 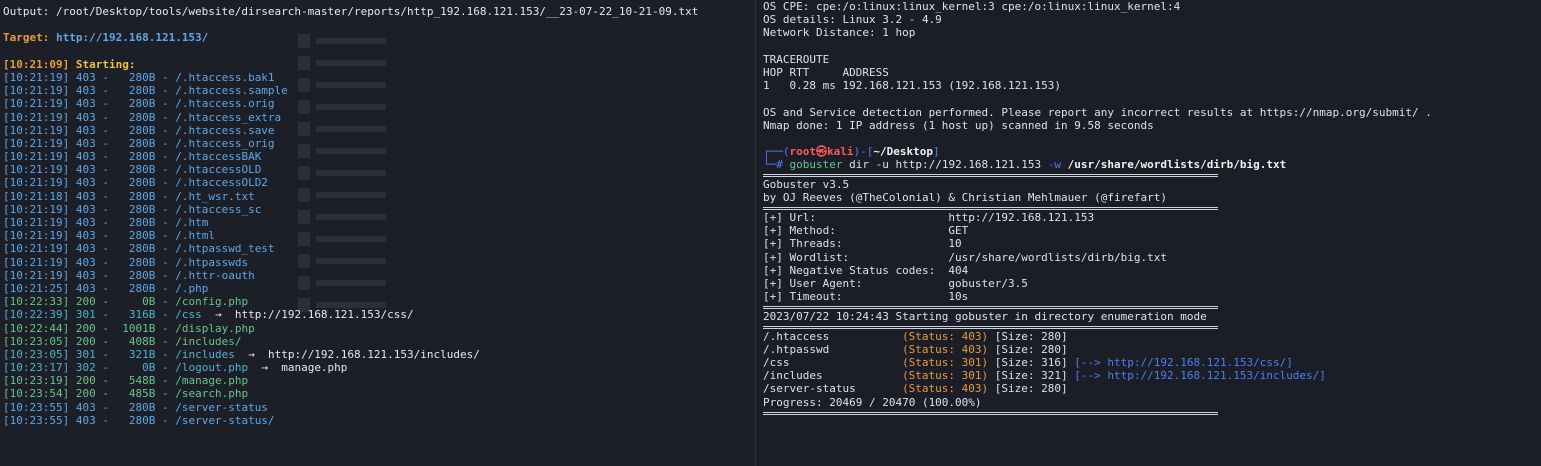 I want to click on result-row: [10:21:19] 403 - 280B - /.htaccess_sc, so click(x=132, y=209).